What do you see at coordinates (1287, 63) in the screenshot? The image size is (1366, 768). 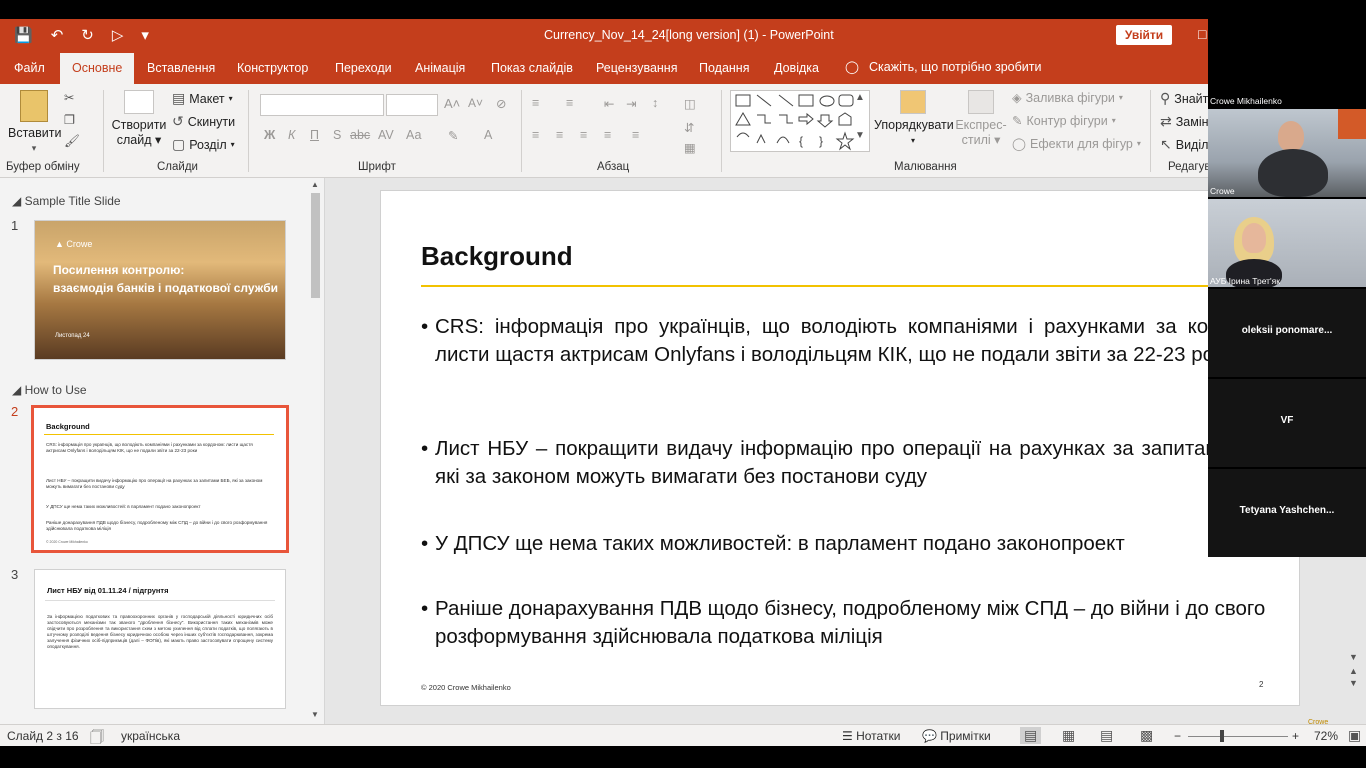 I see `video-tile: Crowe Mikhailenko` at bounding box center [1287, 63].